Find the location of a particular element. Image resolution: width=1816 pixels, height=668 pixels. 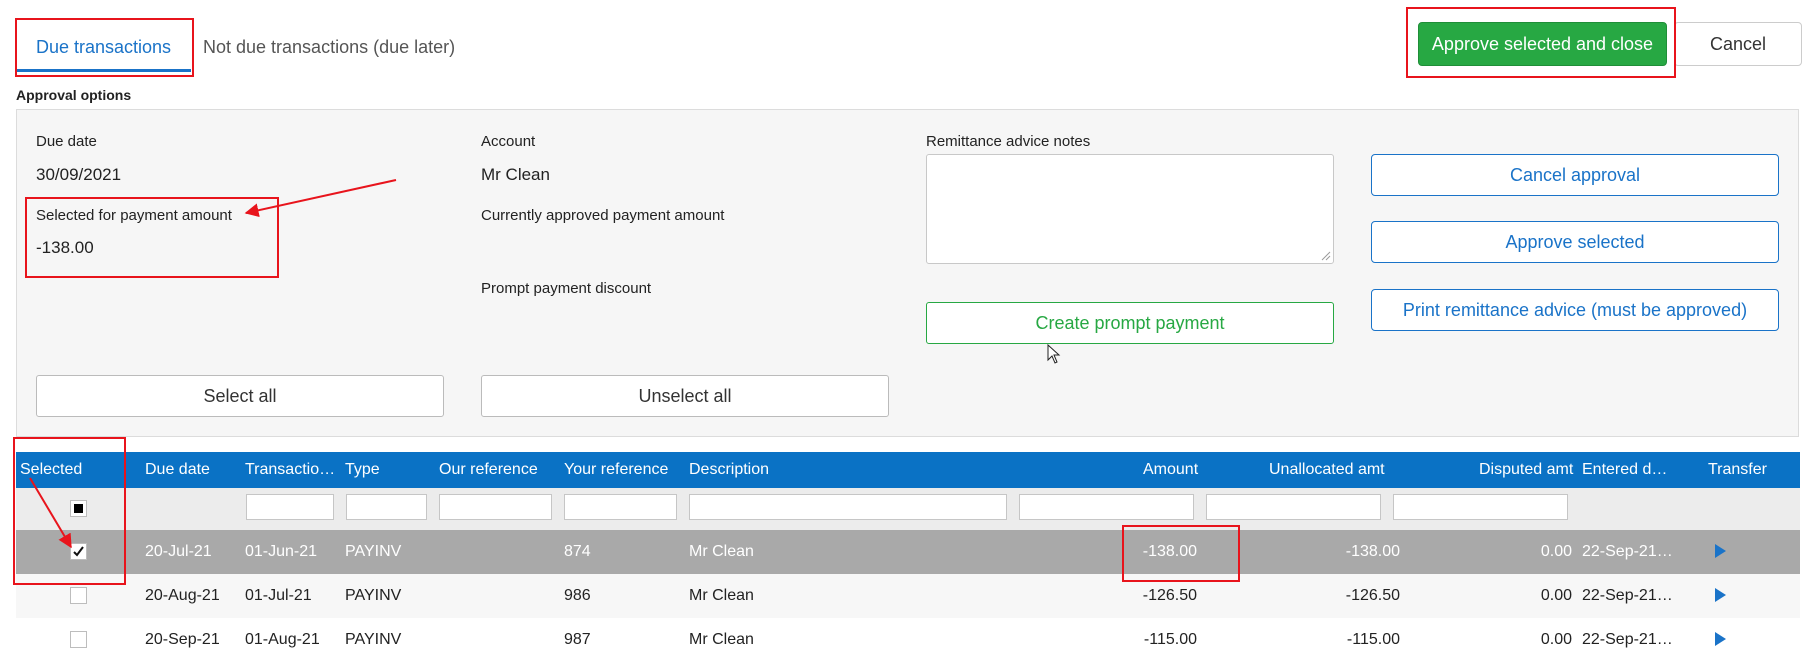

annotation-arrow-selected-amount is located at coordinates (320, 198).